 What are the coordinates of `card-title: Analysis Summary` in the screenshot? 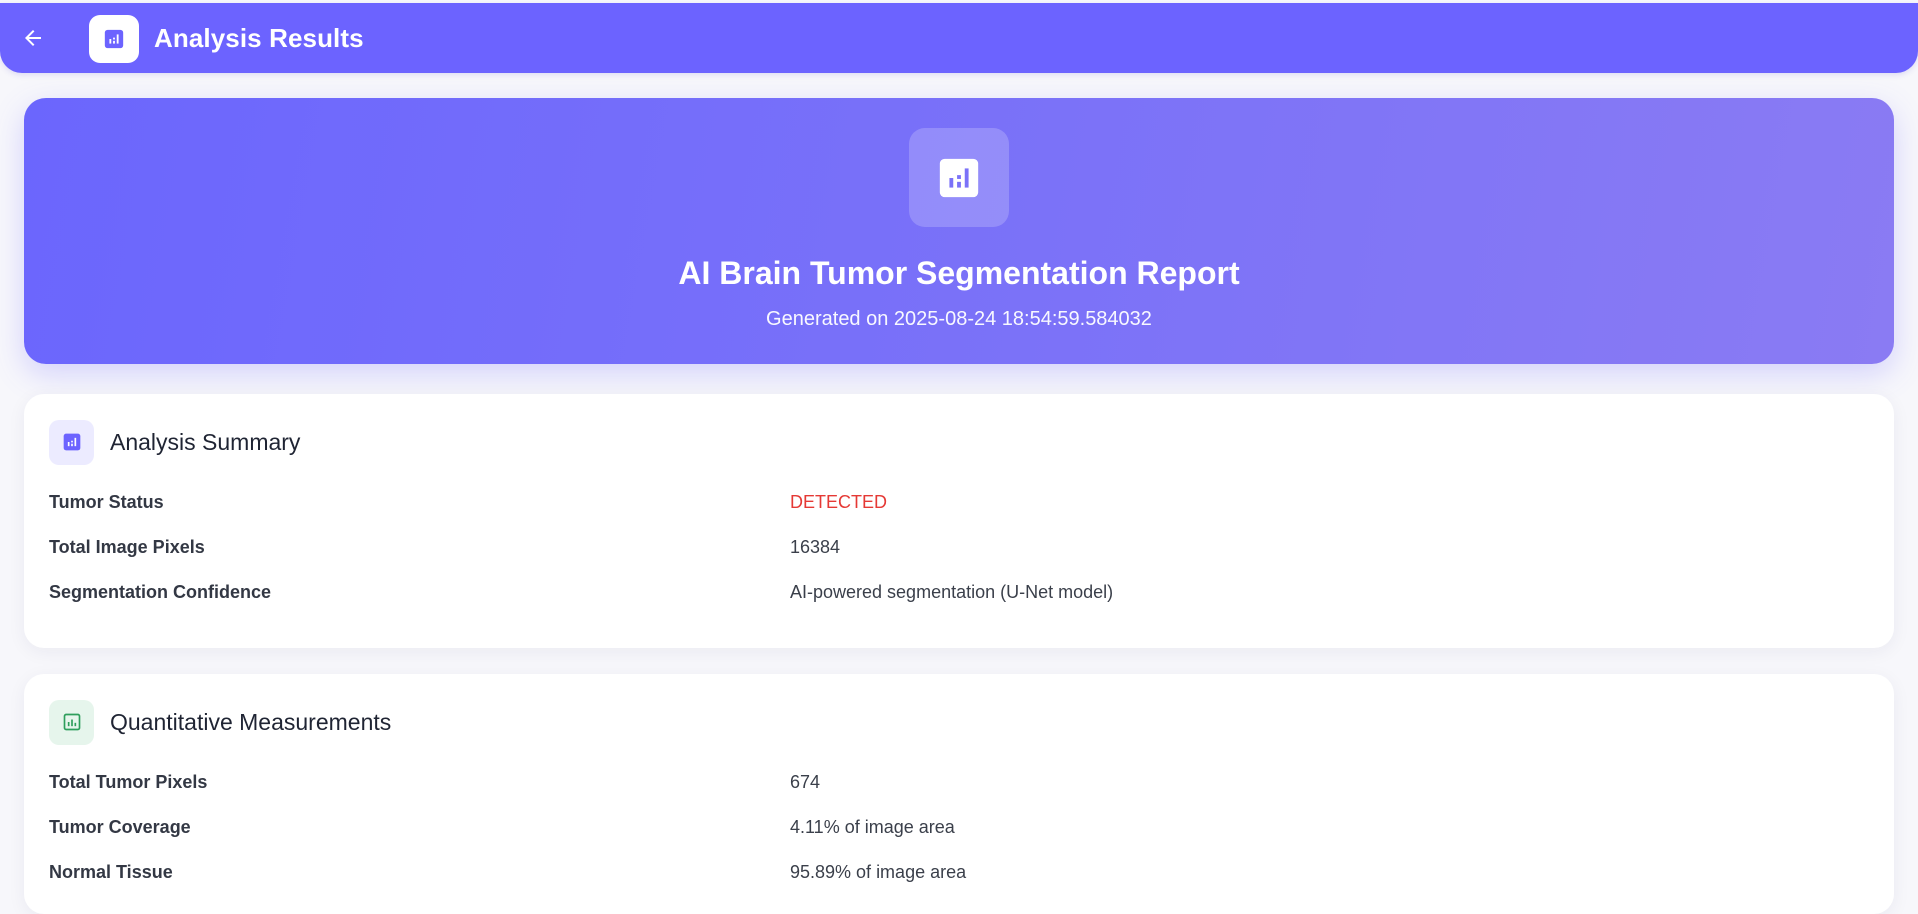 It's located at (205, 441).